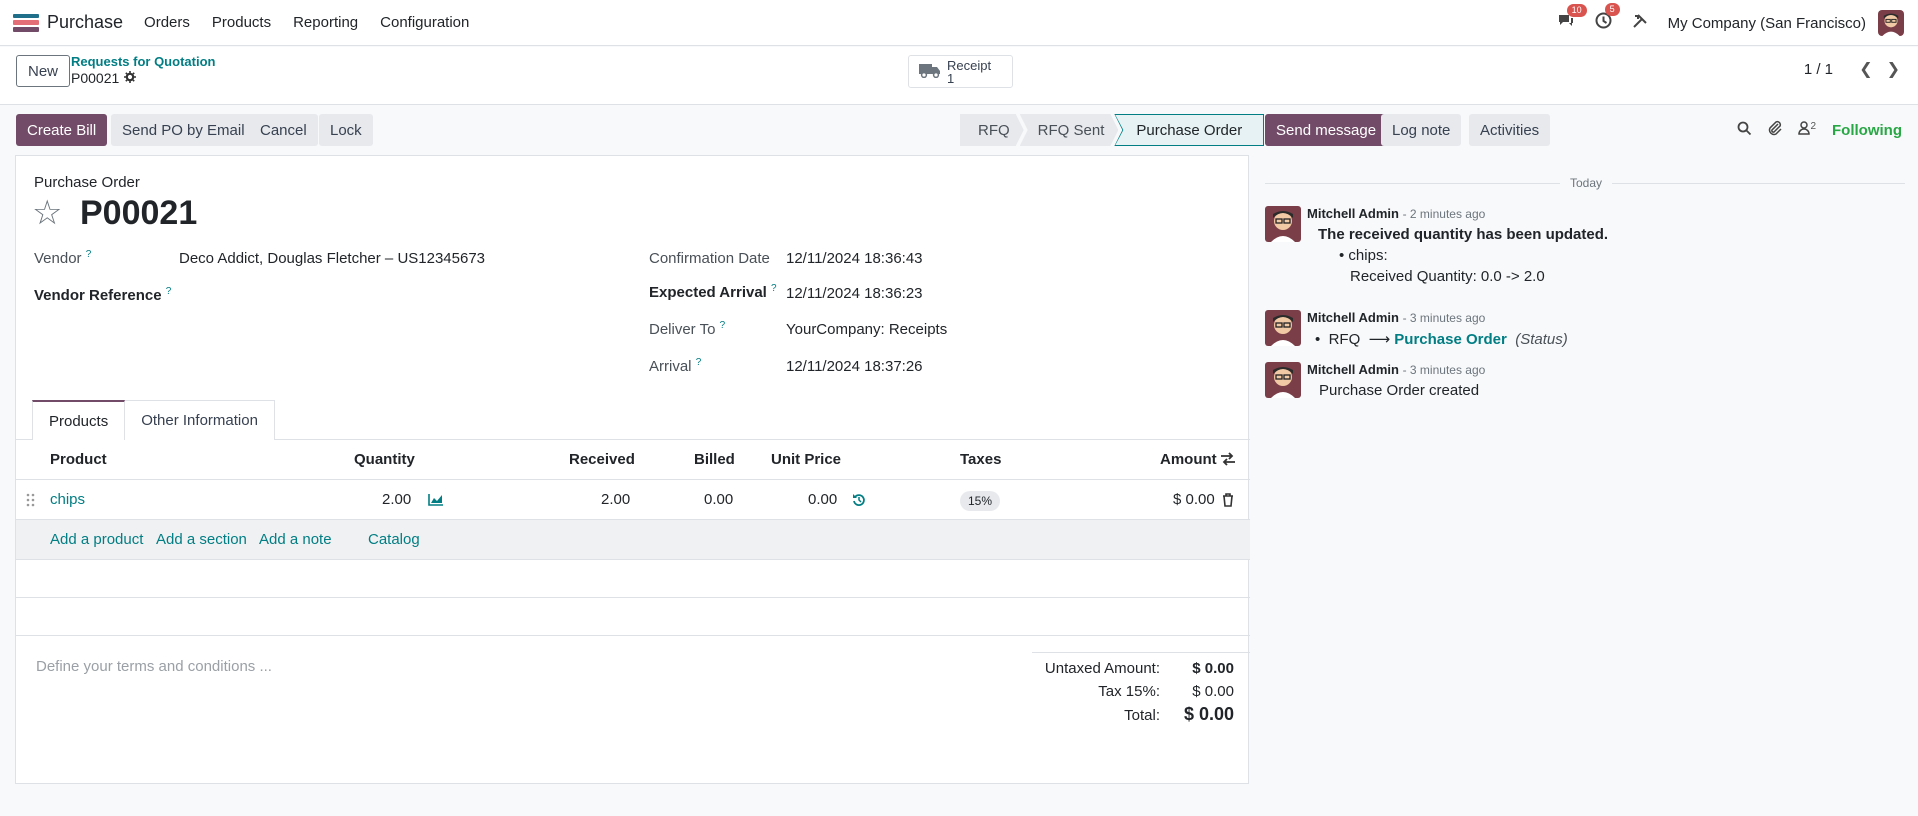 The height and width of the screenshot is (816, 1918). What do you see at coordinates (602, 460) in the screenshot?
I see `col-received: Received` at bounding box center [602, 460].